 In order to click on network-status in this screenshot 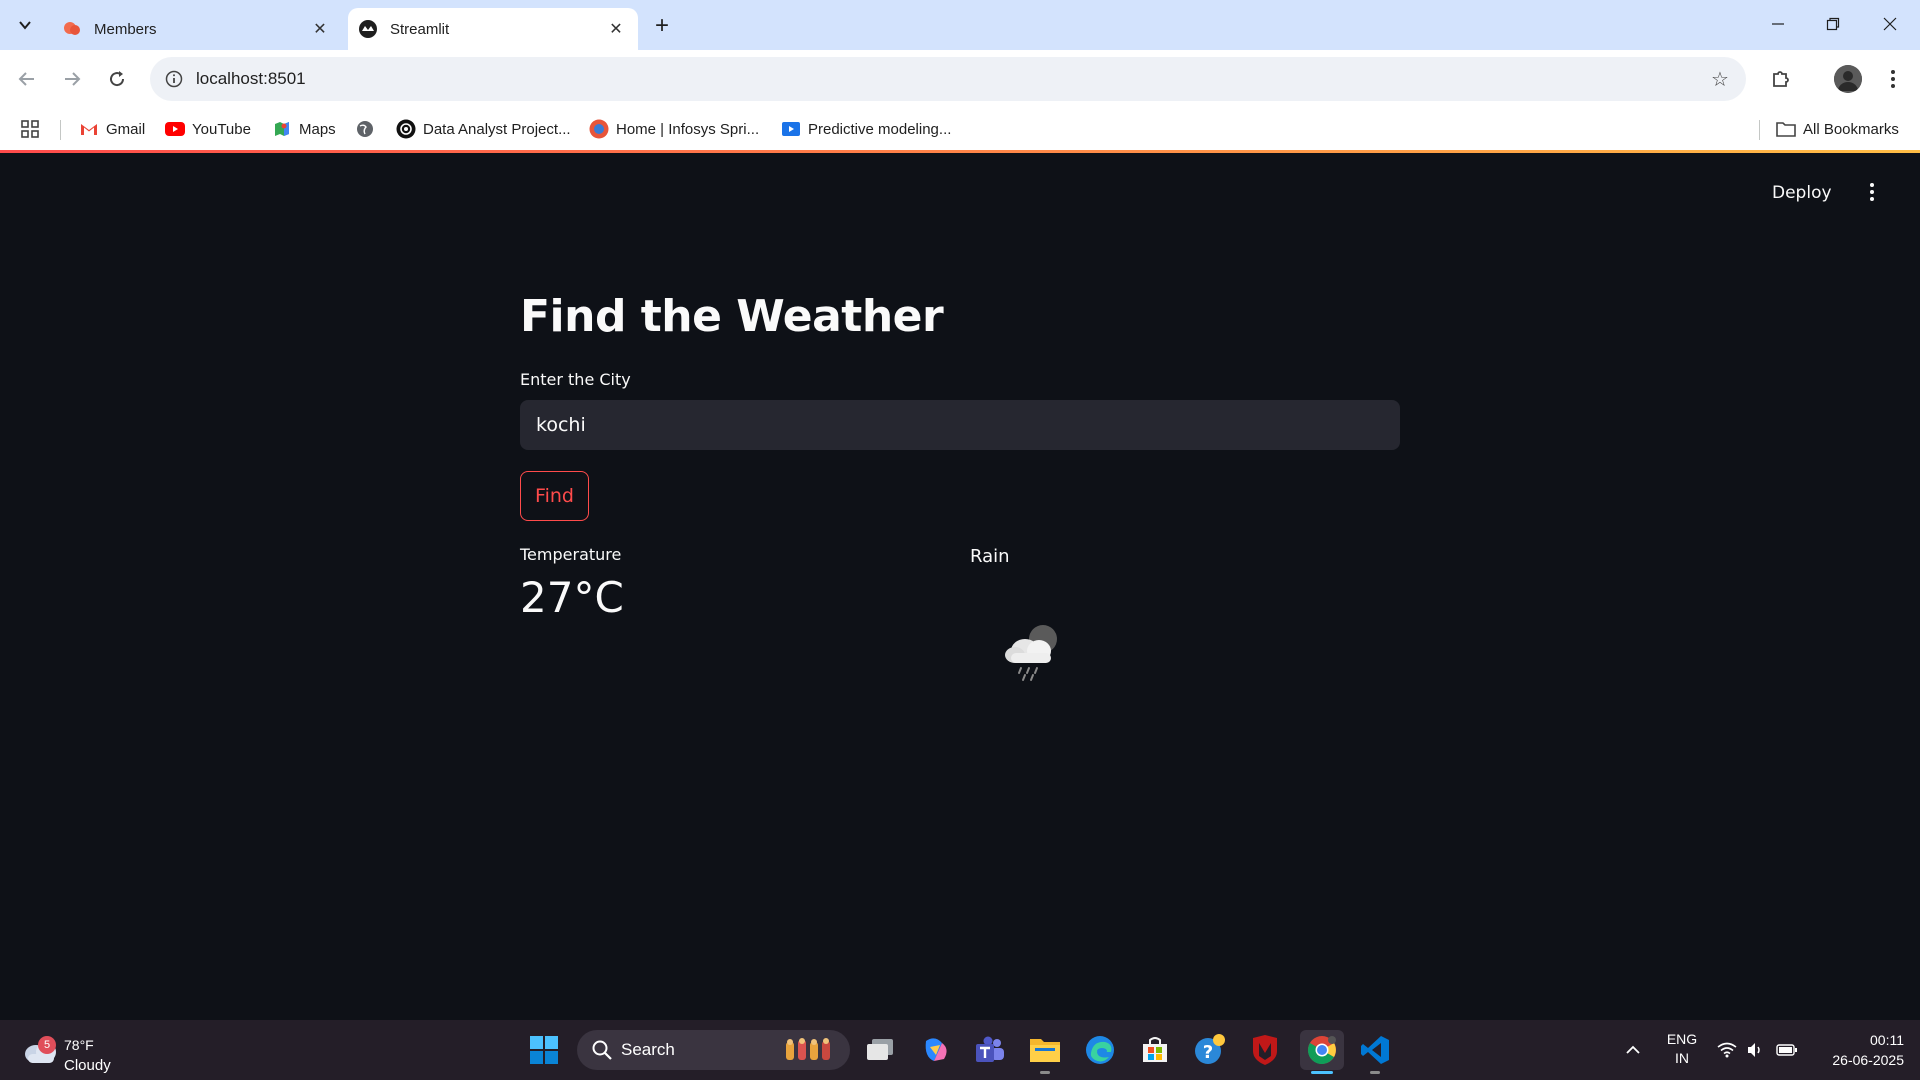, I will do `click(1727, 1050)`.